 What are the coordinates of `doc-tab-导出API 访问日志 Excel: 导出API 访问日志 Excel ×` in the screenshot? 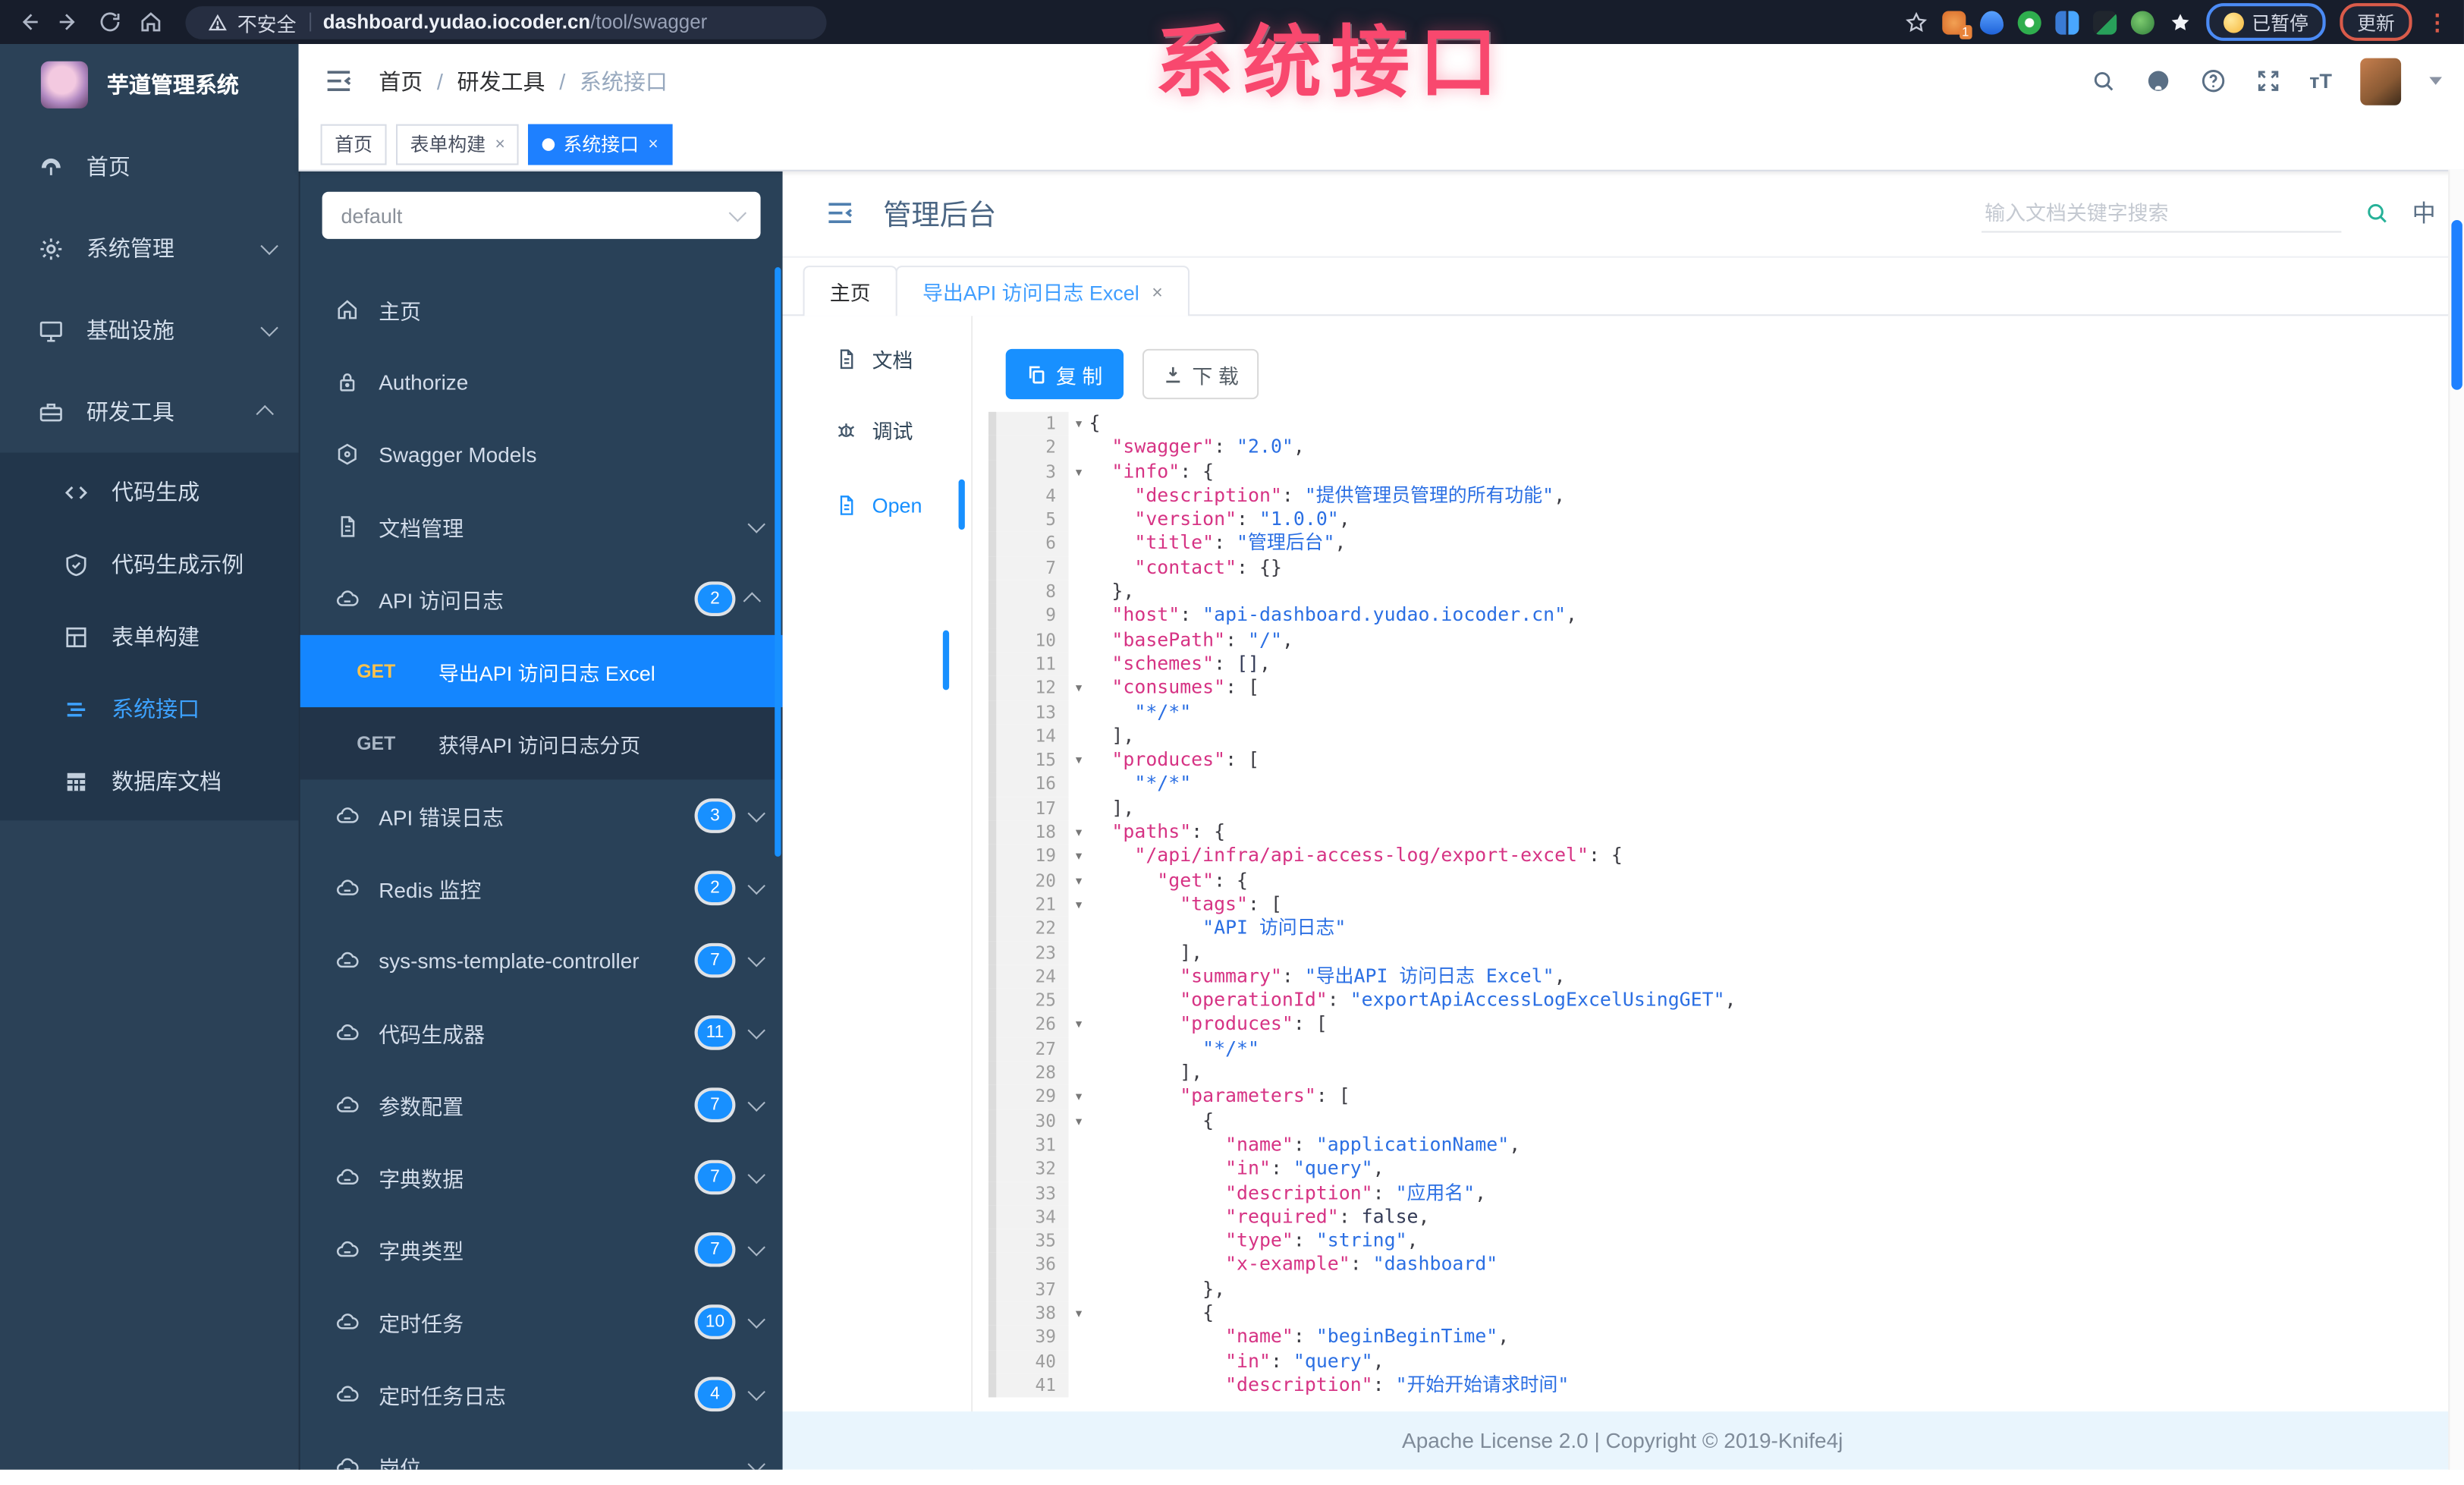 It's located at (1042, 291).